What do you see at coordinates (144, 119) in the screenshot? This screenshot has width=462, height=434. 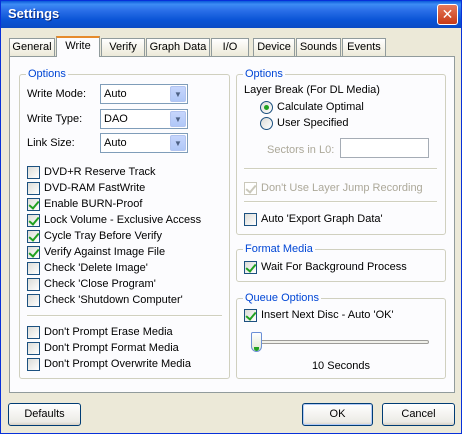 I see `write-type-select: DAO ▼` at bounding box center [144, 119].